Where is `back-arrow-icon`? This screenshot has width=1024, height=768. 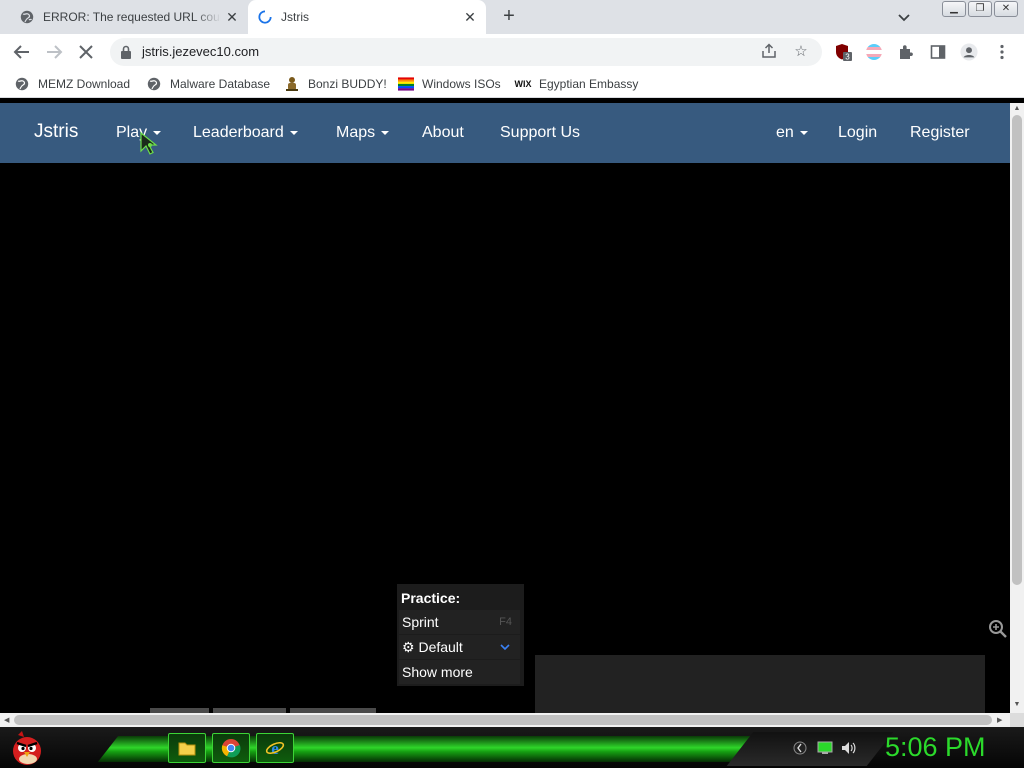 back-arrow-icon is located at coordinates (22, 52).